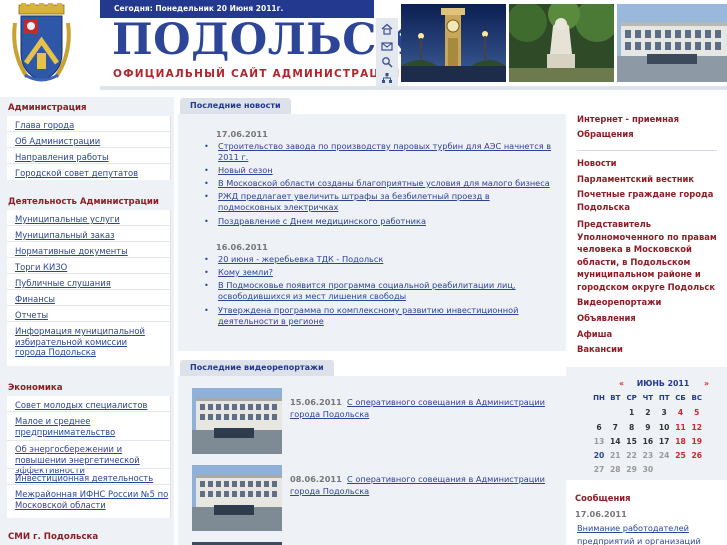 The image size is (727, 545). I want to click on calendar-day: 7, so click(615, 427).